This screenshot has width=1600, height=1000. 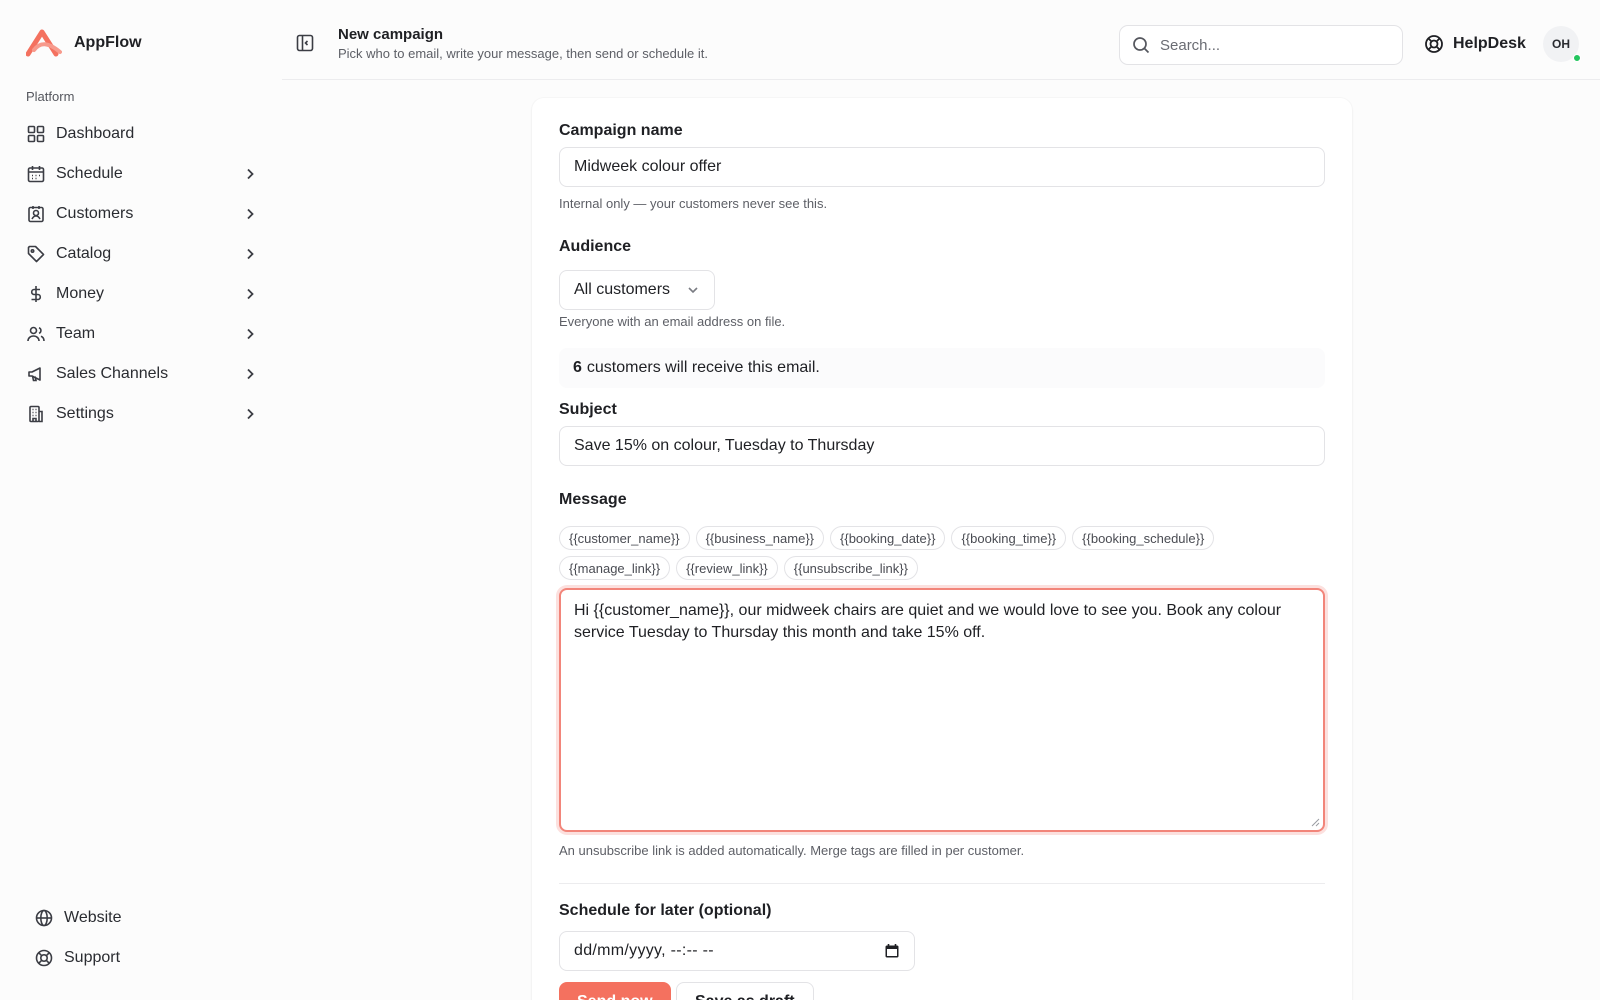 What do you see at coordinates (306, 44) in the screenshot?
I see `sidebar-toggle-icon` at bounding box center [306, 44].